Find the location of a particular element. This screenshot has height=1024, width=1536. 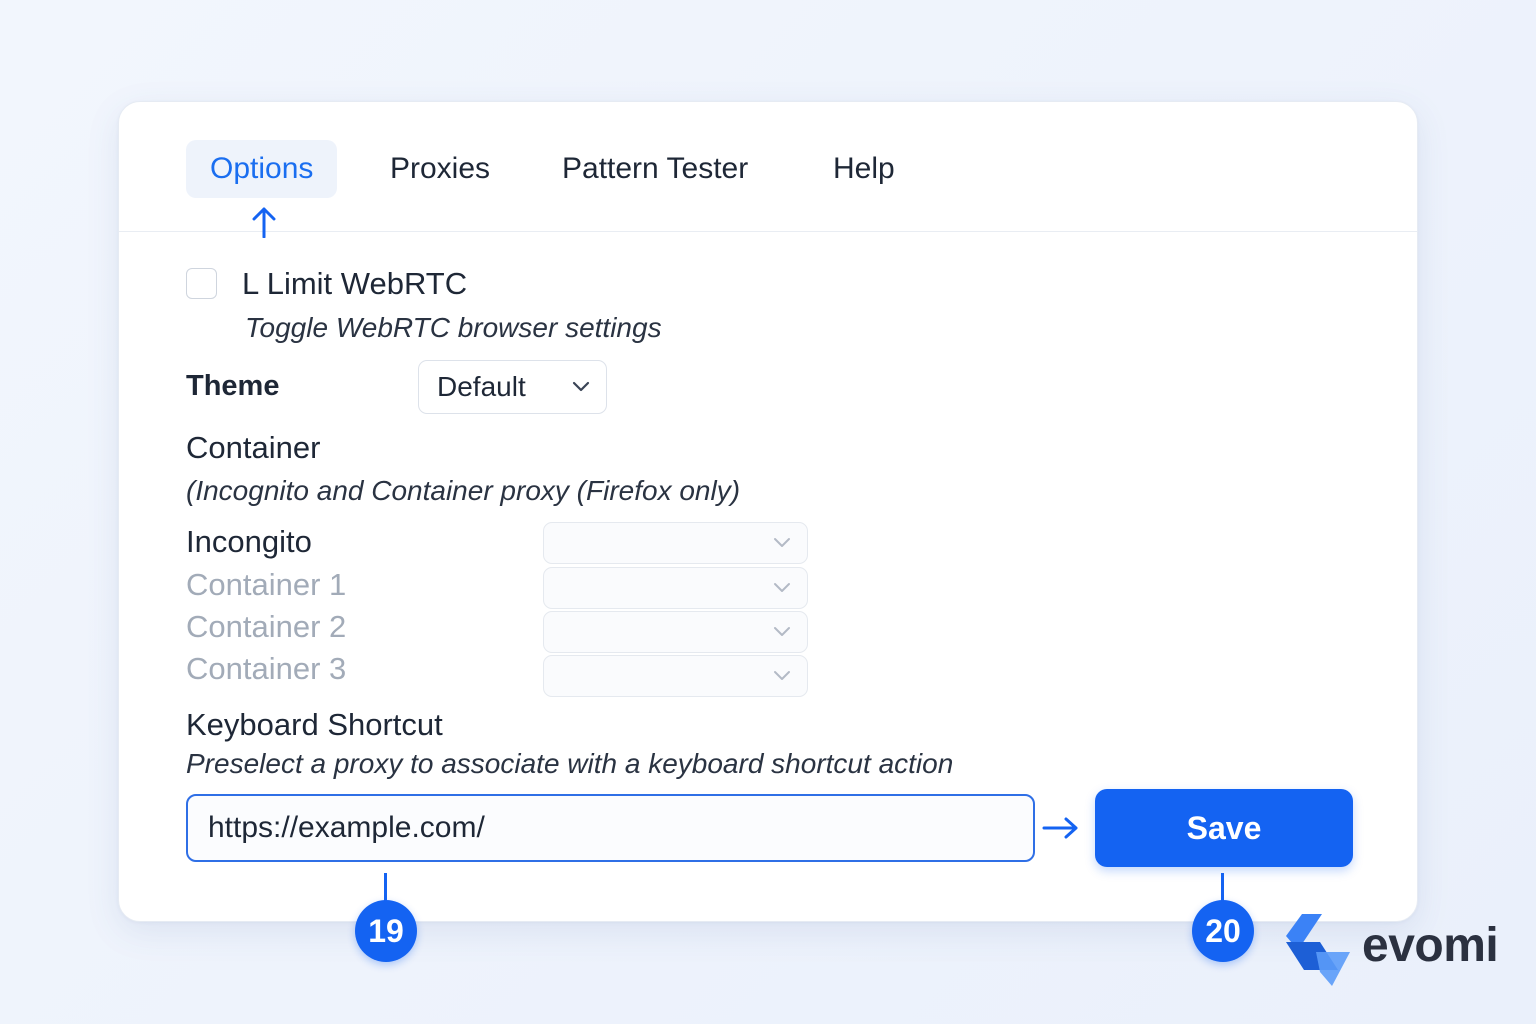

arrow-right-icon is located at coordinates (1060, 828).